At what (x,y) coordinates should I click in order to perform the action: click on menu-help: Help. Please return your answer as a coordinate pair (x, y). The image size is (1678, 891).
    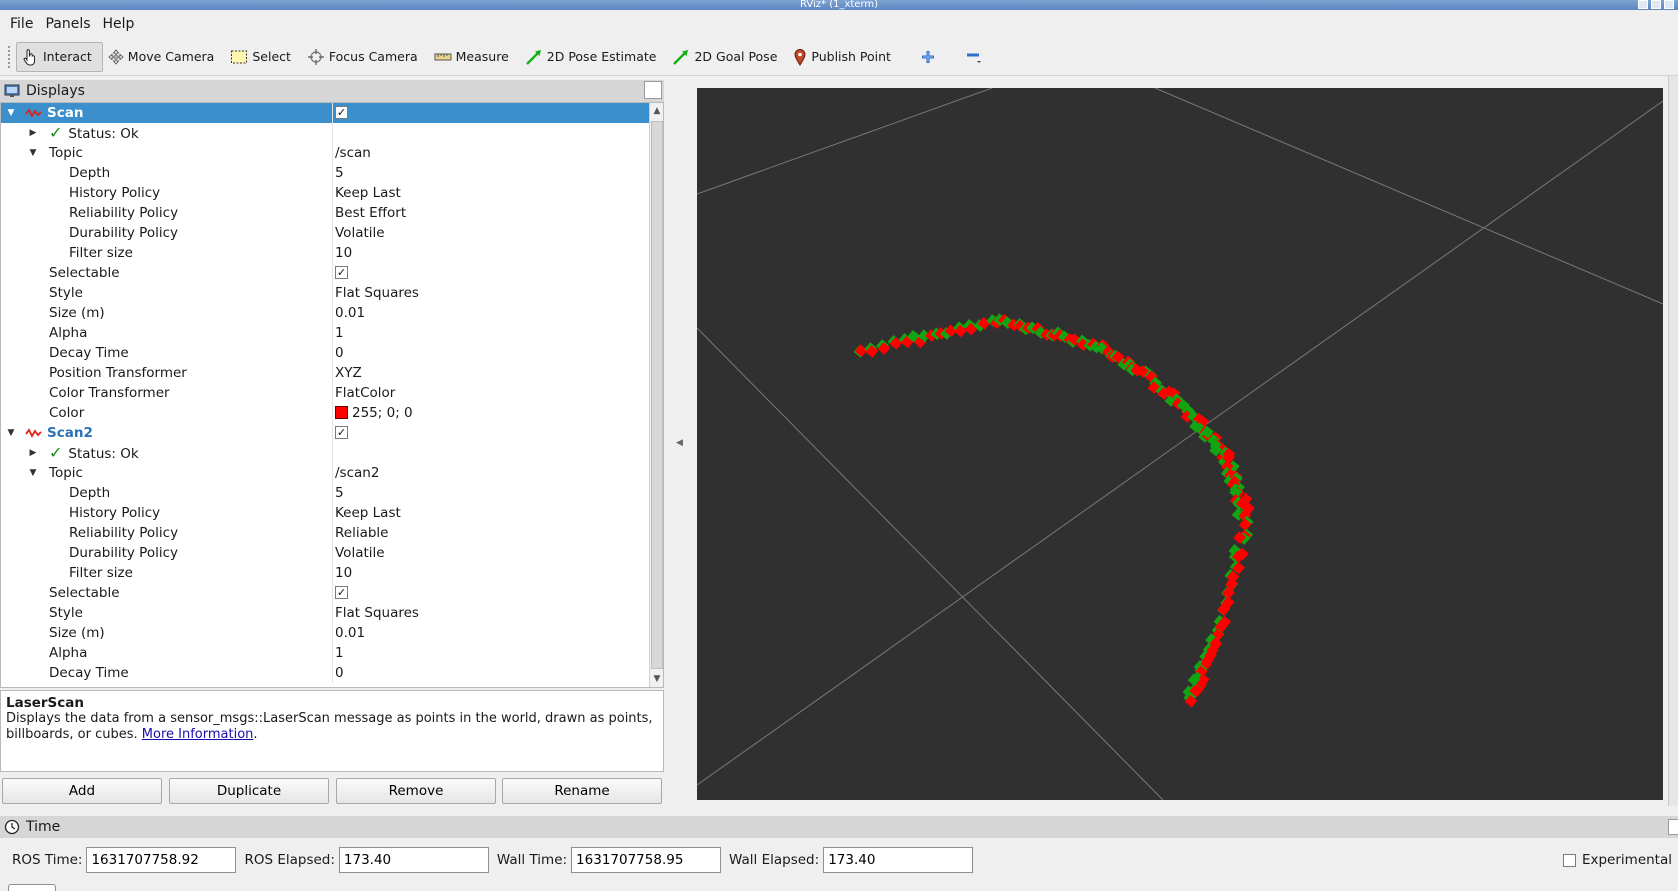
    Looking at the image, I should click on (119, 24).